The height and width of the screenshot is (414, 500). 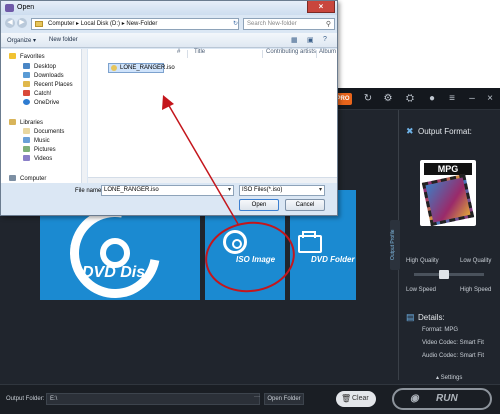 I want to click on menu-icon: ≡, so click(x=452, y=99).